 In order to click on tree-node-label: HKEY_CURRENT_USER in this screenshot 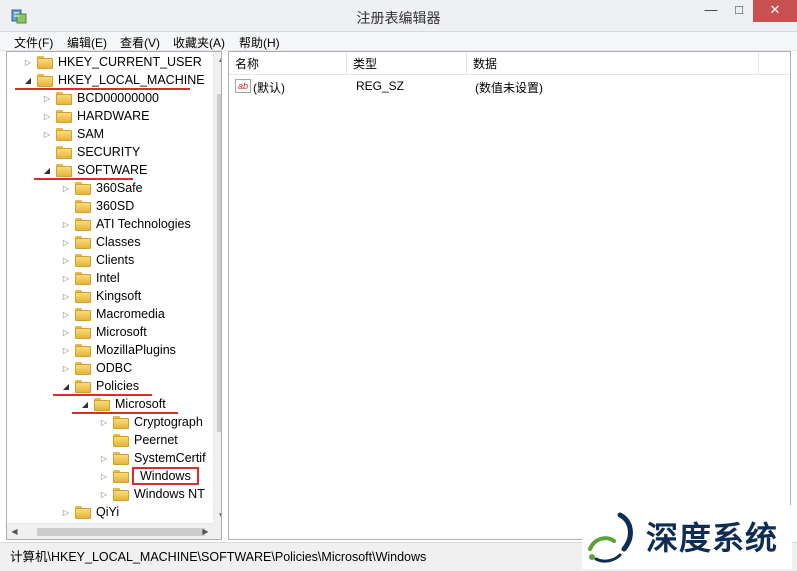, I will do `click(130, 62)`.